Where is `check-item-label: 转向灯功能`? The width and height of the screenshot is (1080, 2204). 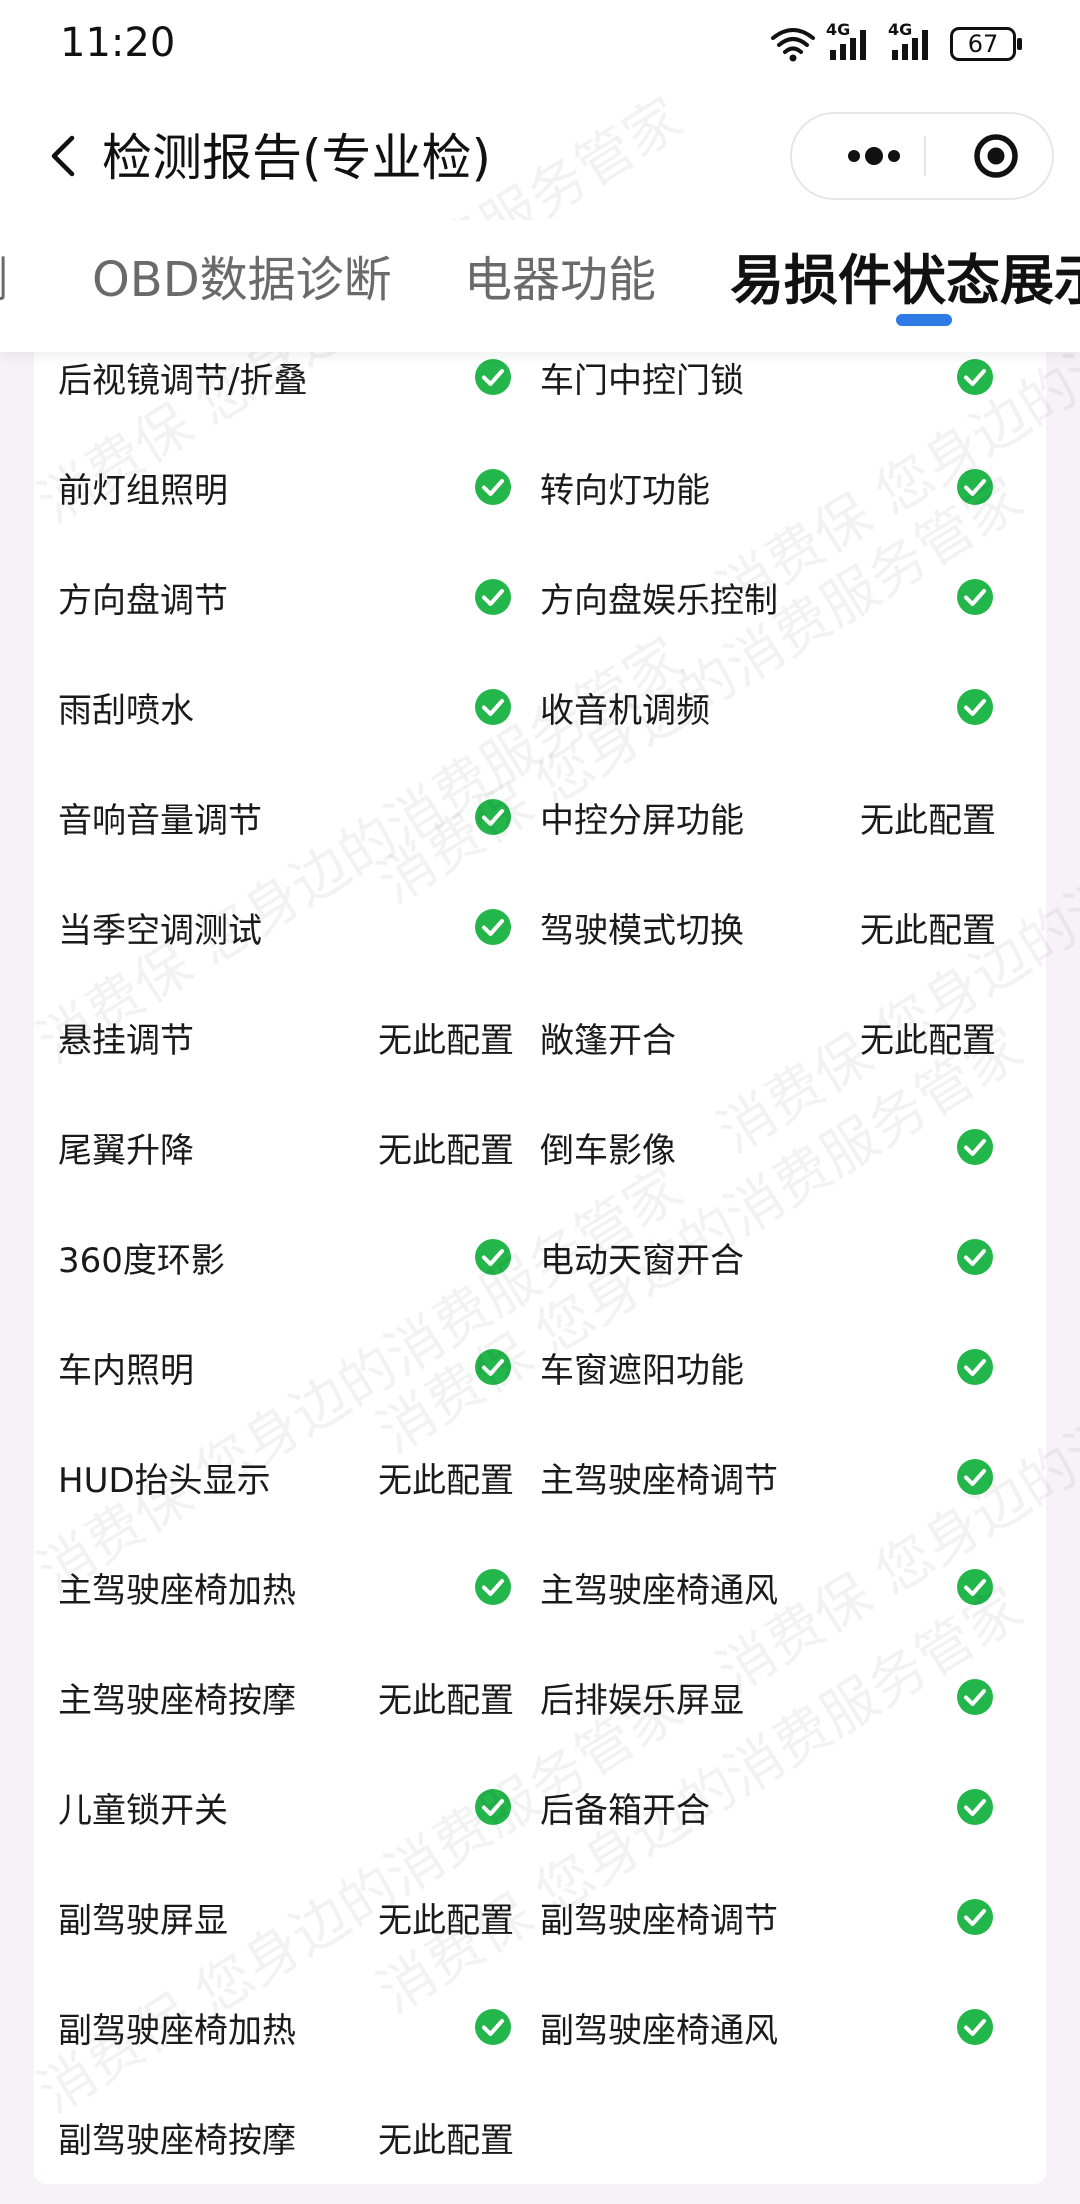
check-item-label: 转向灯功能 is located at coordinates (625, 490).